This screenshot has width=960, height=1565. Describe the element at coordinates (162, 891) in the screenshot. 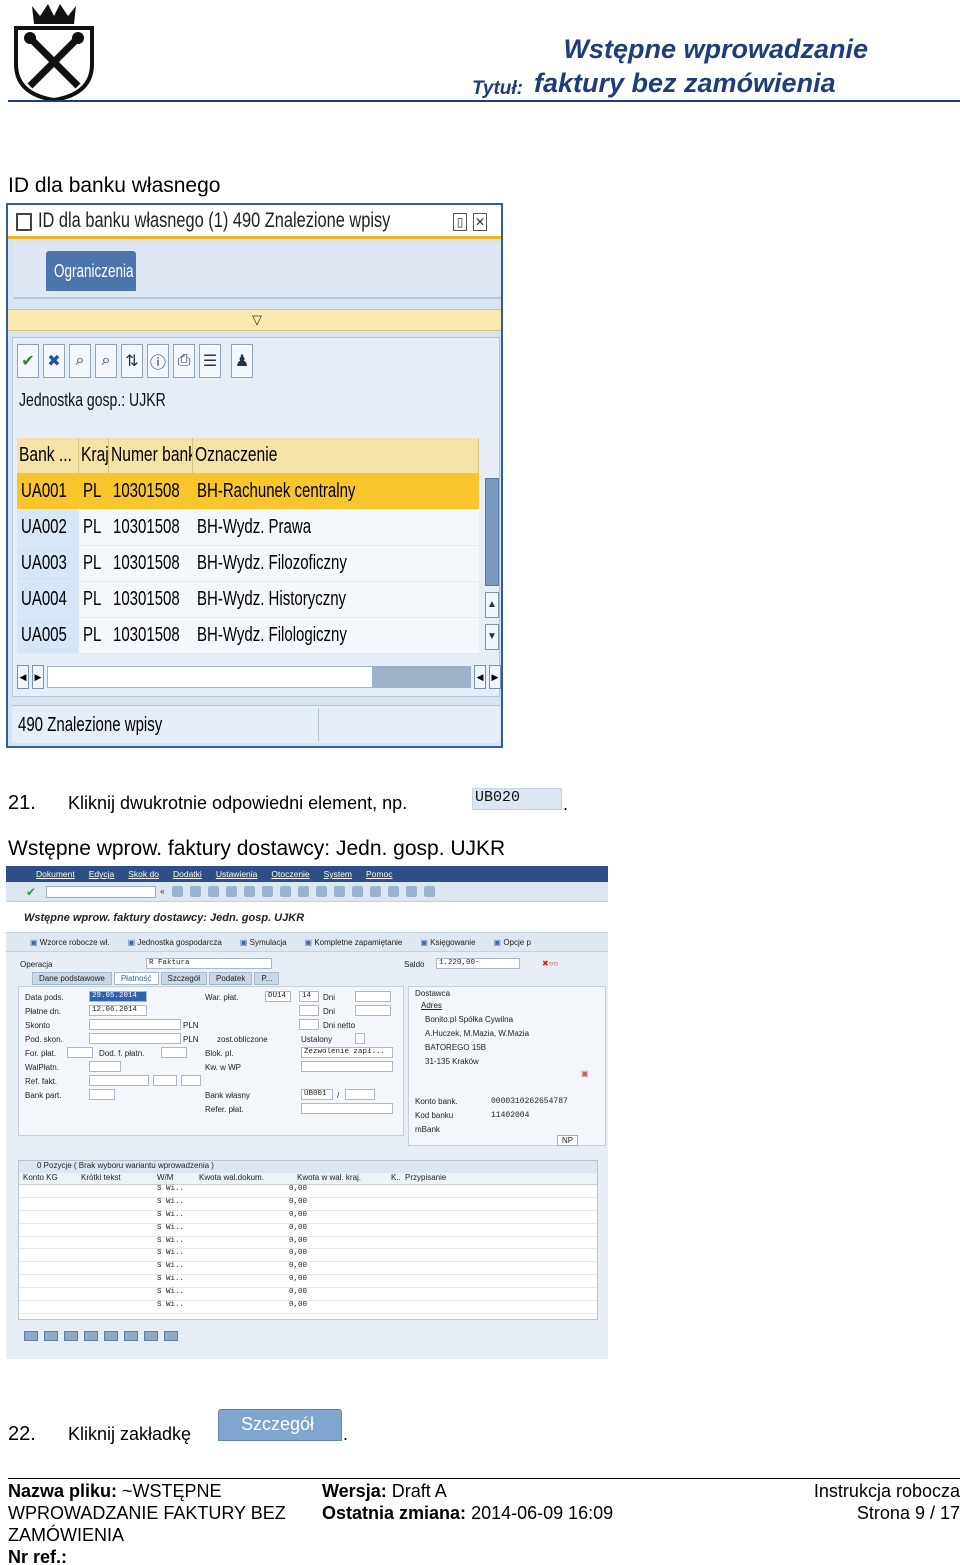

I see `collapse-icon: «` at that location.